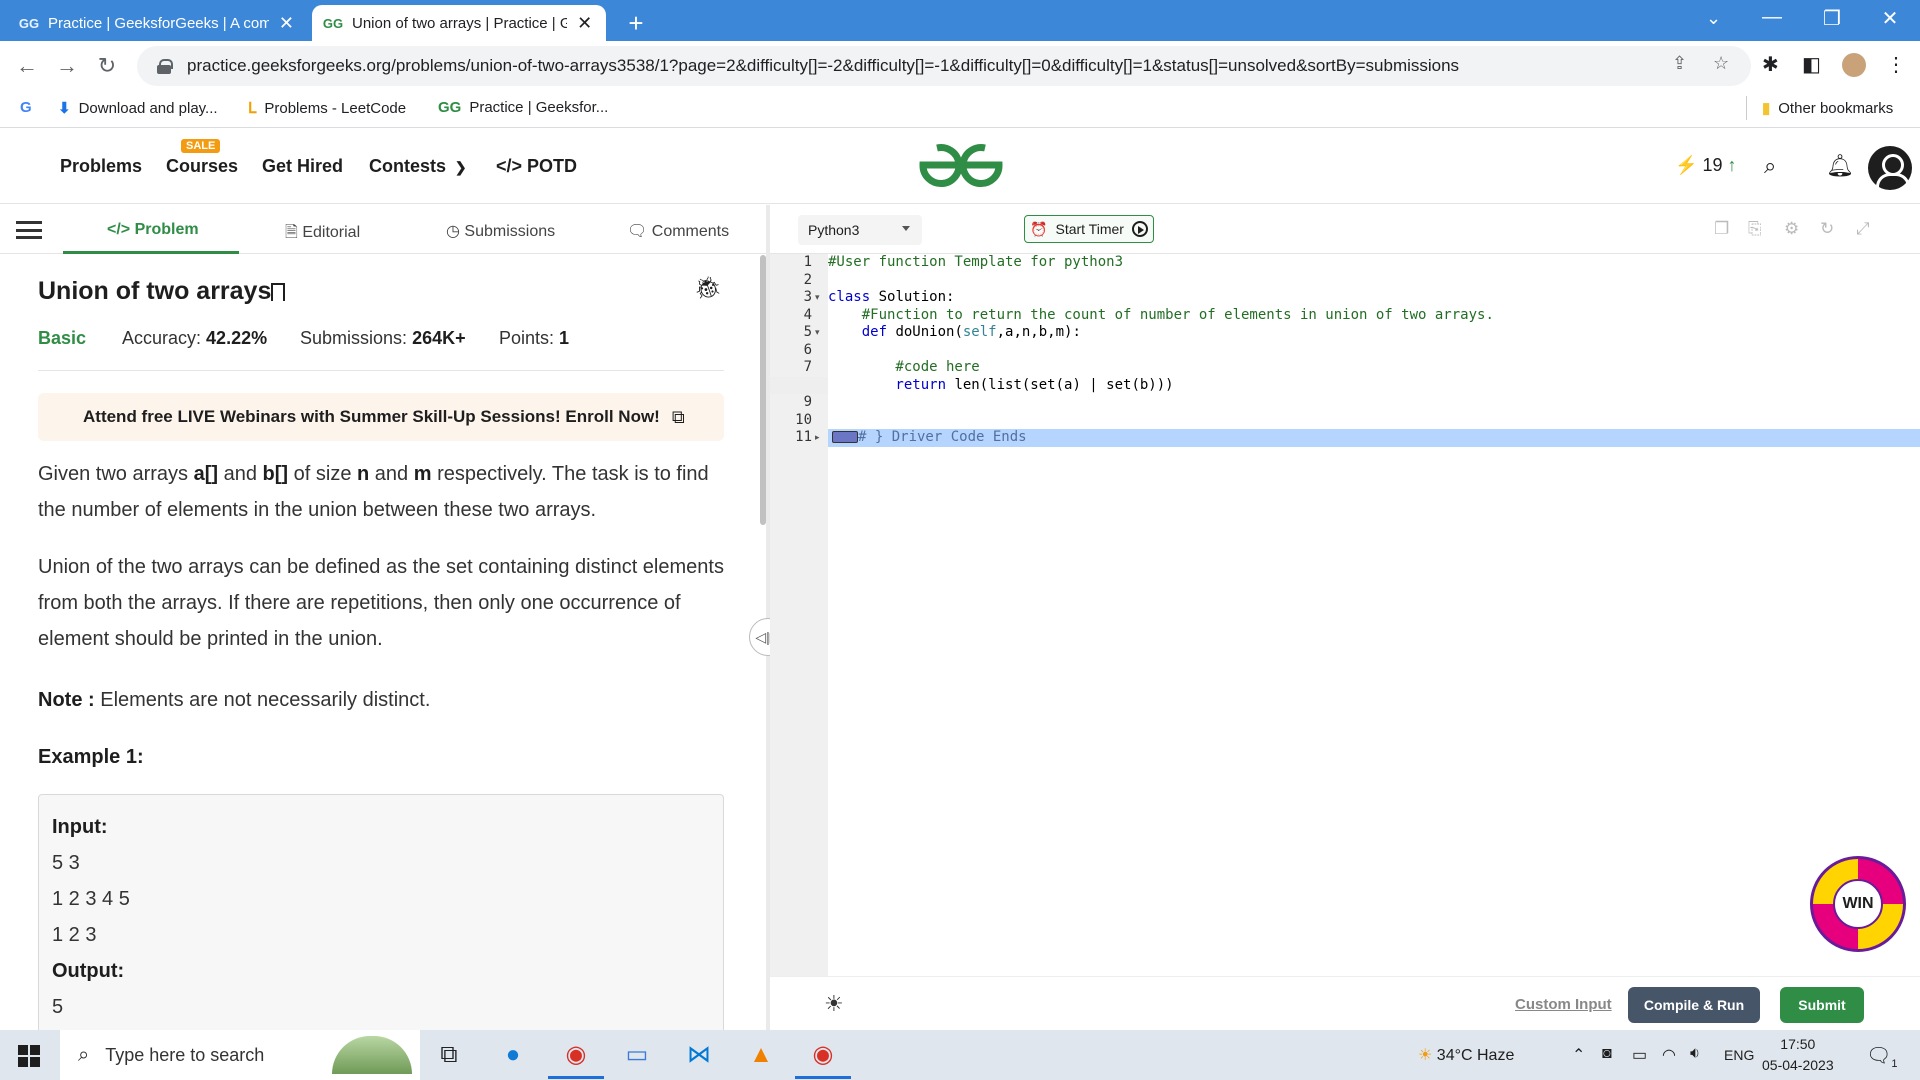 This screenshot has width=1920, height=1080. Describe the element at coordinates (1713, 18) in the screenshot. I see `tab-search-icon: ⌄` at that location.